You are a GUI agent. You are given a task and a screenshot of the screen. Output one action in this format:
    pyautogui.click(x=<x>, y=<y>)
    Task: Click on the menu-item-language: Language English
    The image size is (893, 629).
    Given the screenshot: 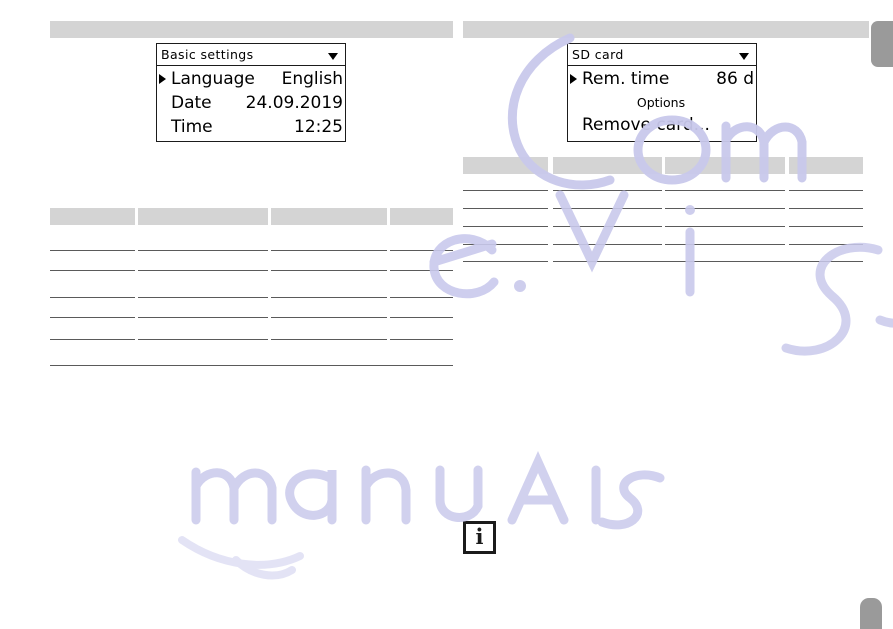 What is the action you would take?
    pyautogui.click(x=251, y=79)
    